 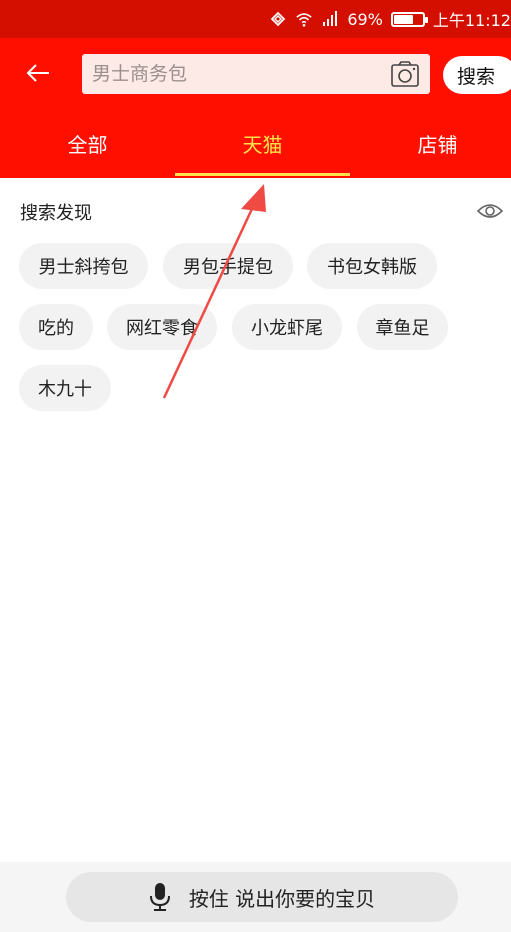 I want to click on voice-search-button: 按住 说出你要的宝贝, so click(x=262, y=897).